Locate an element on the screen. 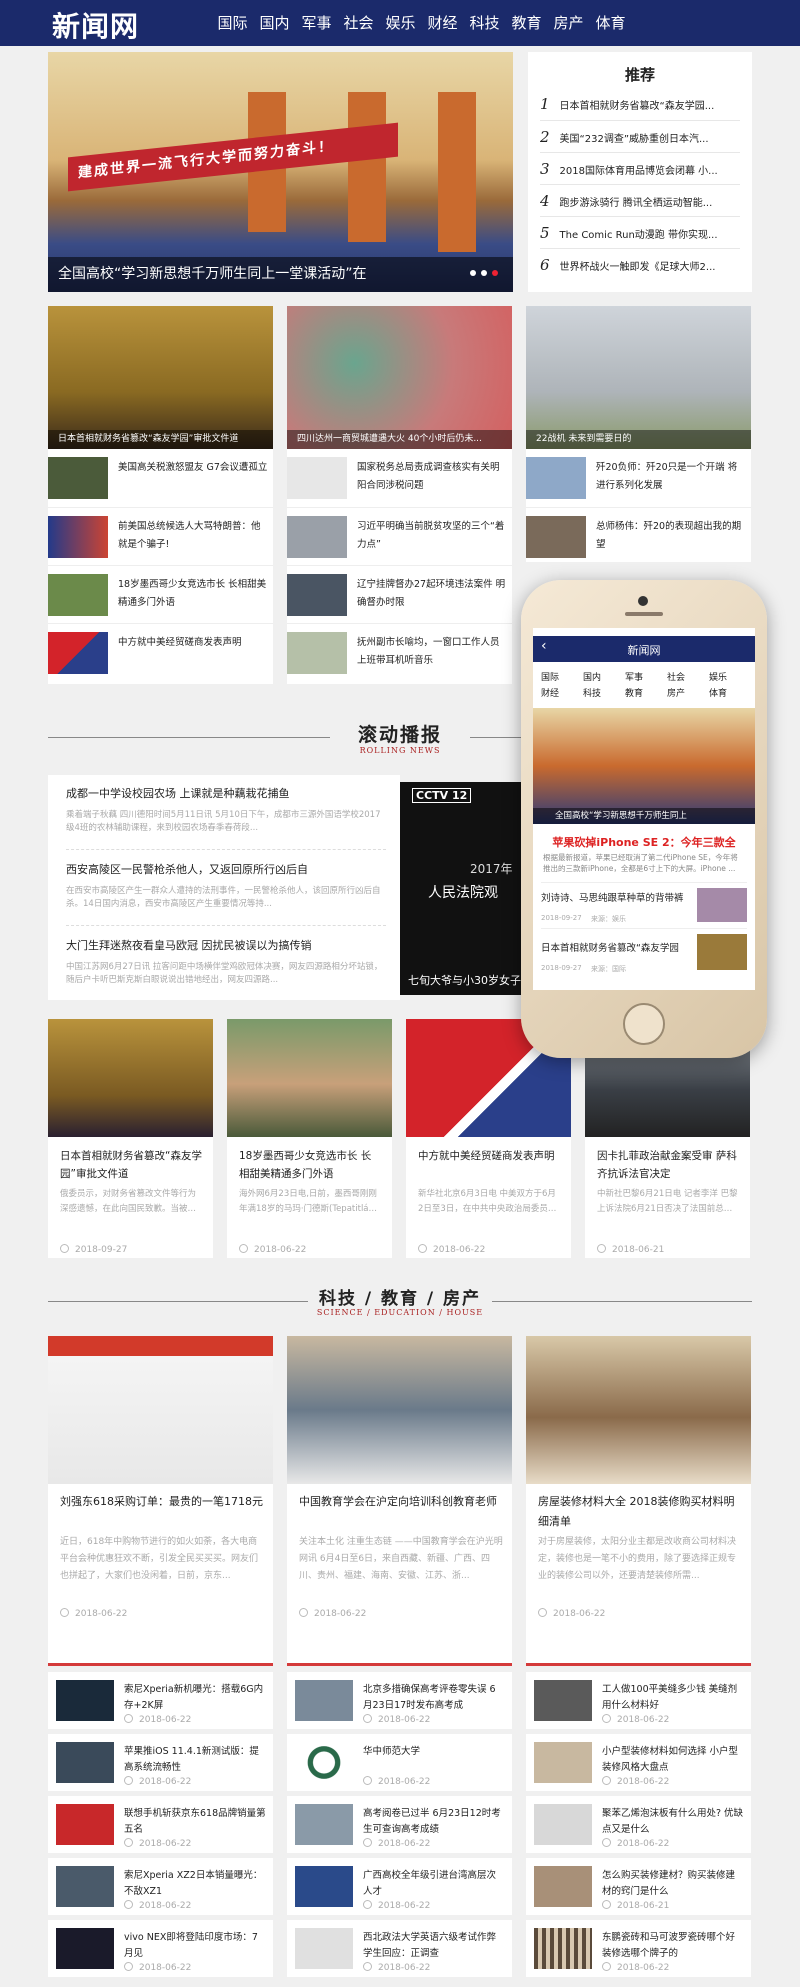  app-nav-item: 娱乐 is located at coordinates (730, 678).